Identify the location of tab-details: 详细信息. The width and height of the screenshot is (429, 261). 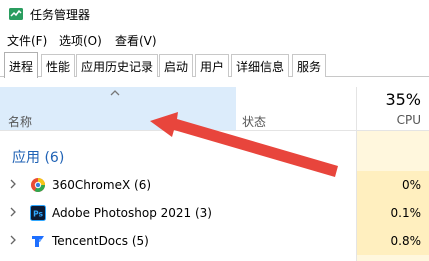
(260, 65).